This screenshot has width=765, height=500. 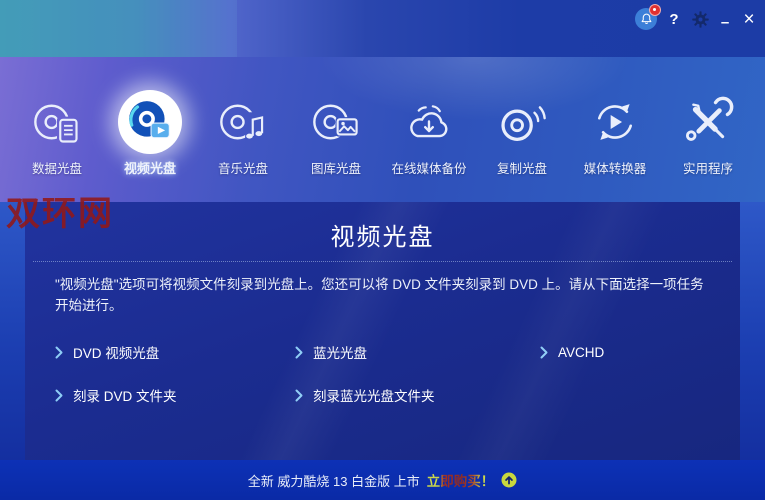 I want to click on minimize-button: –, so click(x=725, y=22).